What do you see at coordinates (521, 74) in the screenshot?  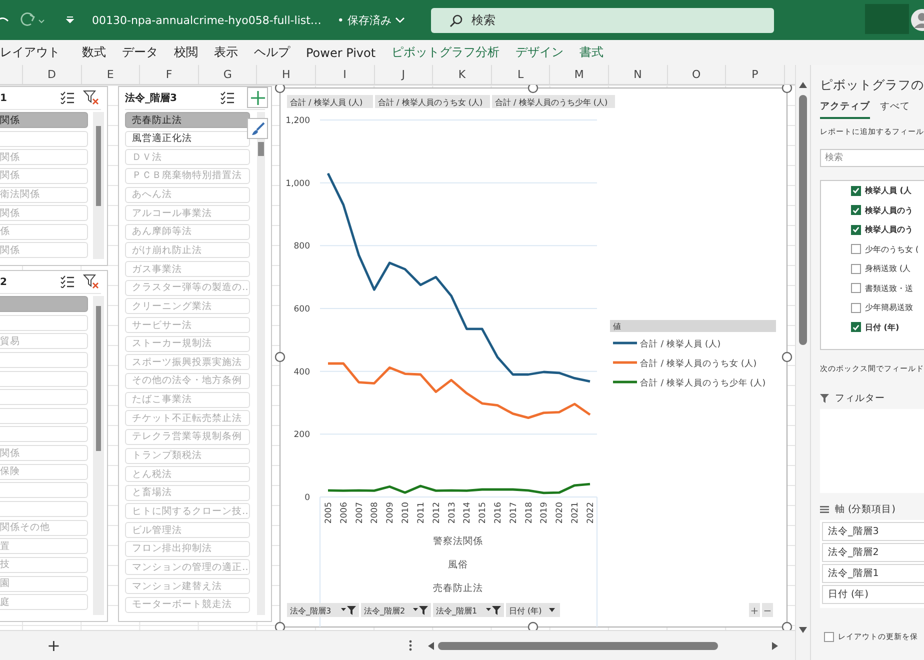 I see `column-header: L` at bounding box center [521, 74].